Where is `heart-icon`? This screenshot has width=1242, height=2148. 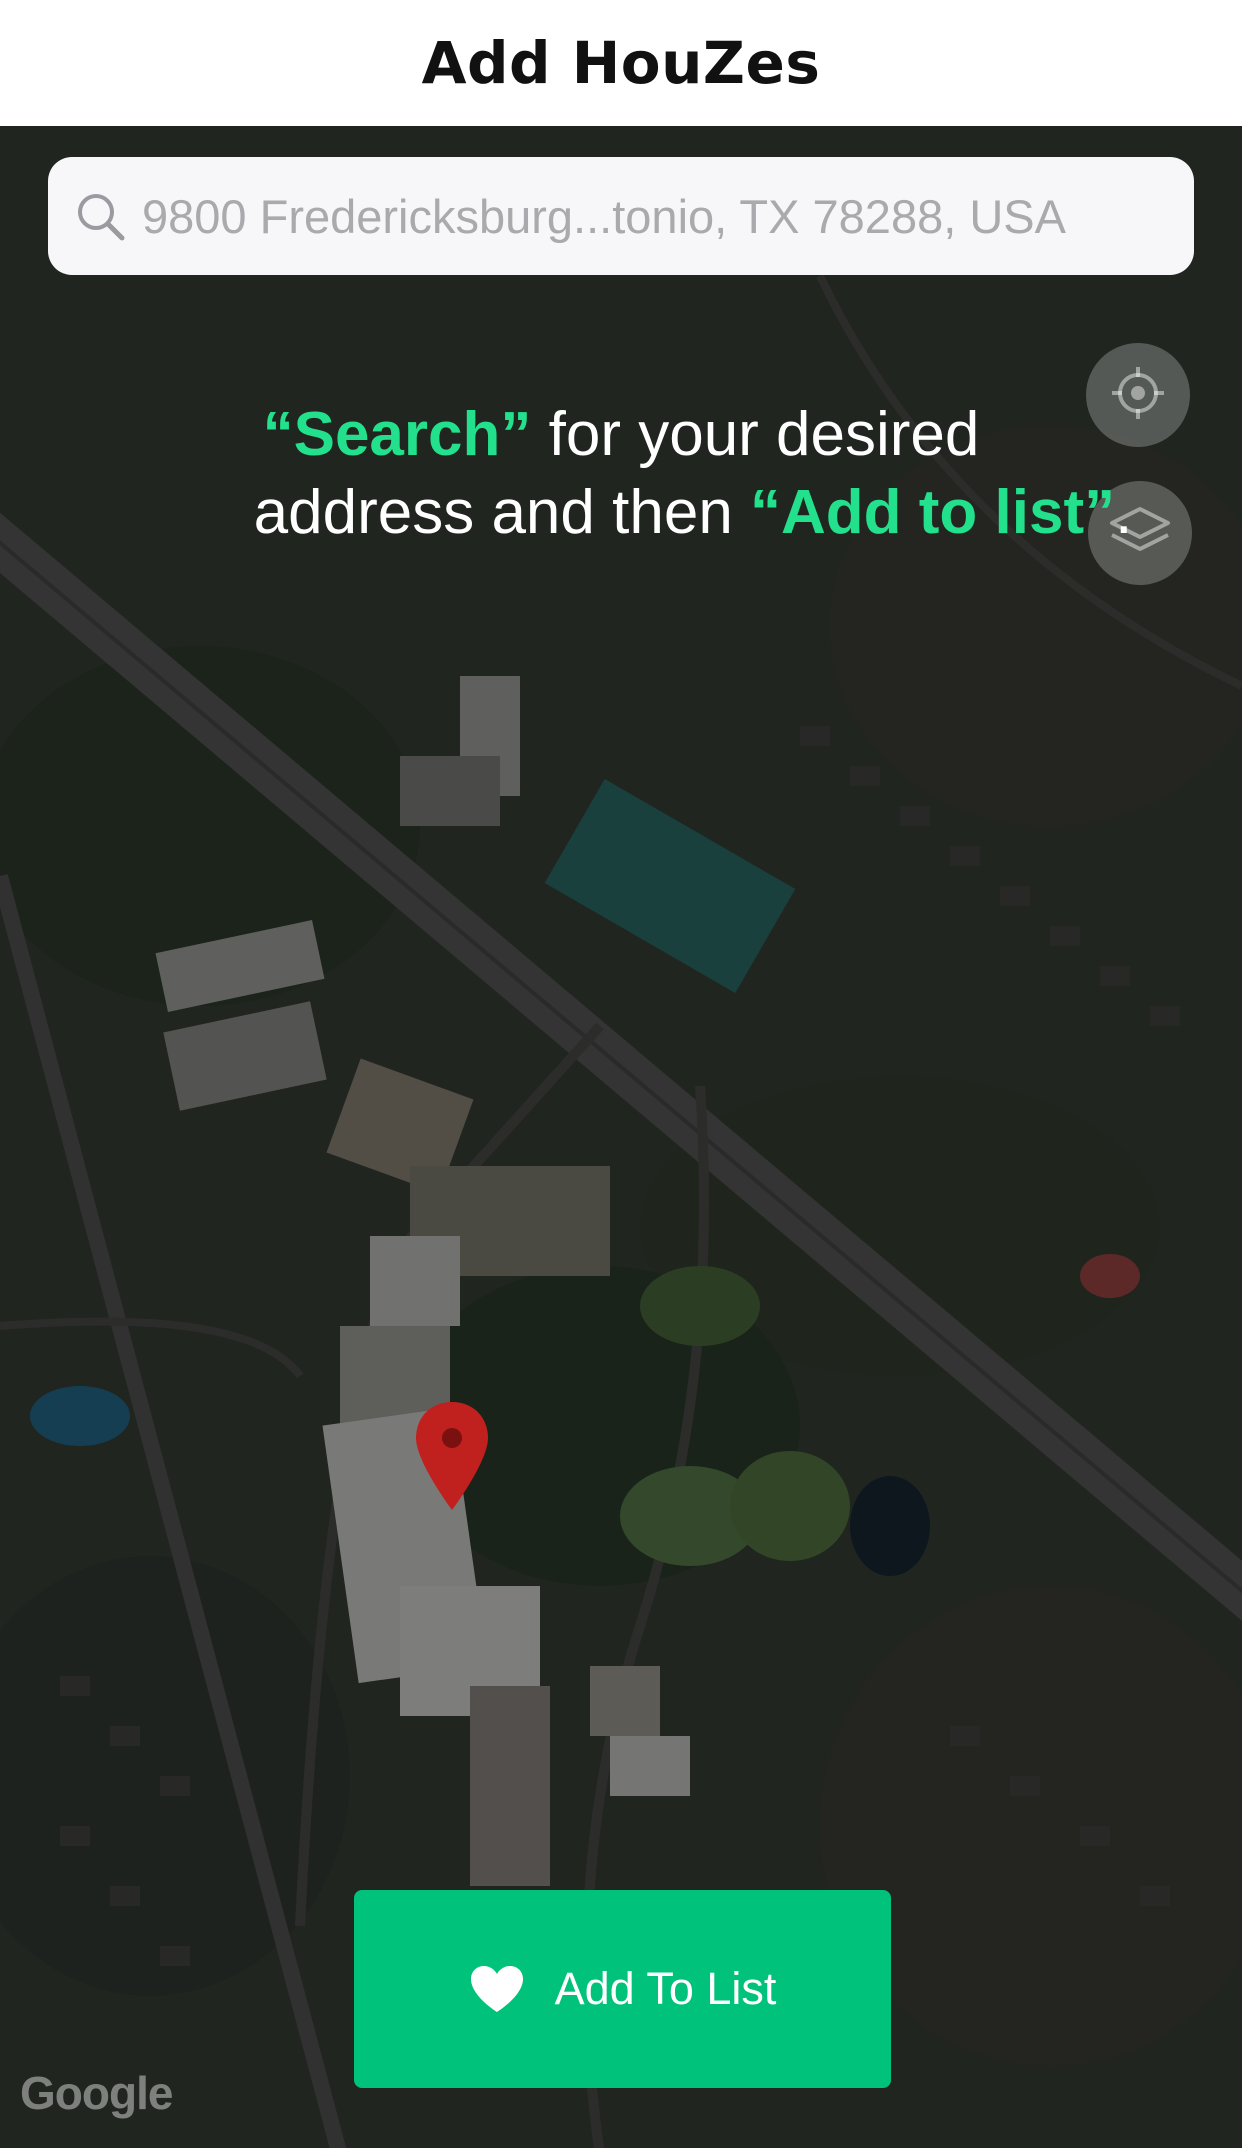 heart-icon is located at coordinates (497, 1989).